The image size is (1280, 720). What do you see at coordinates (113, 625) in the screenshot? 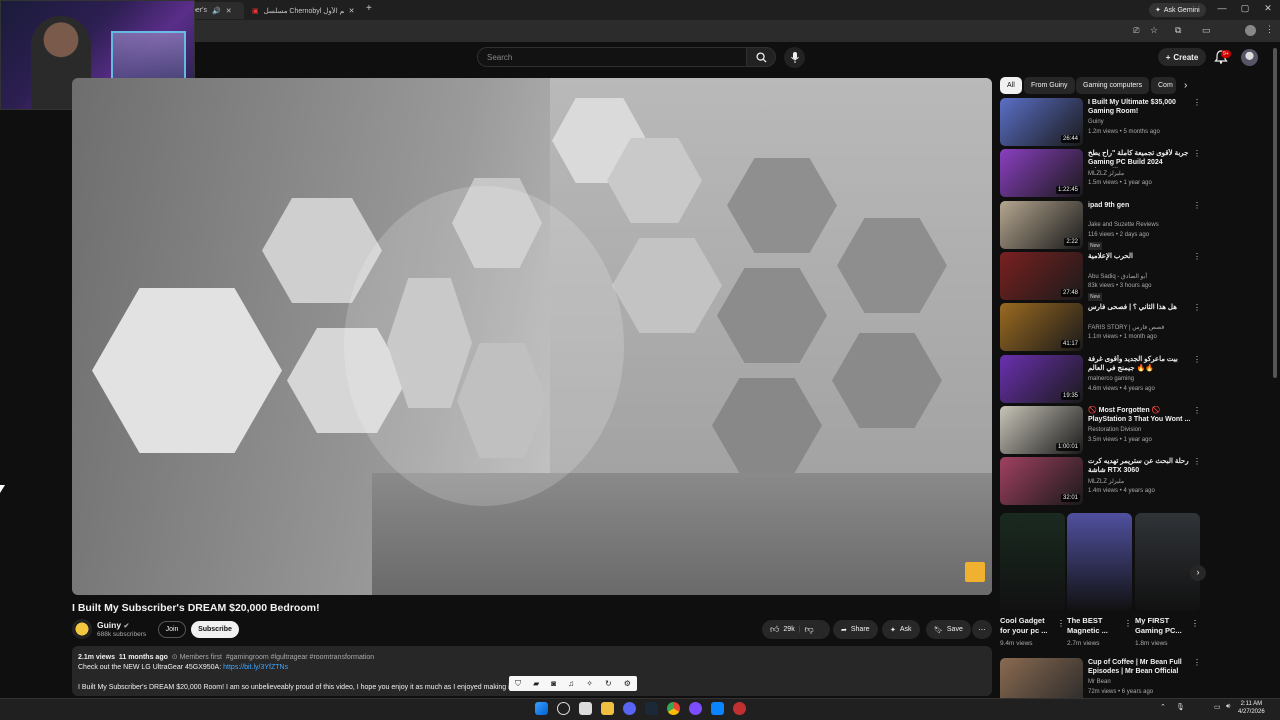
I see `channel-name: Guiny ✔` at bounding box center [113, 625].